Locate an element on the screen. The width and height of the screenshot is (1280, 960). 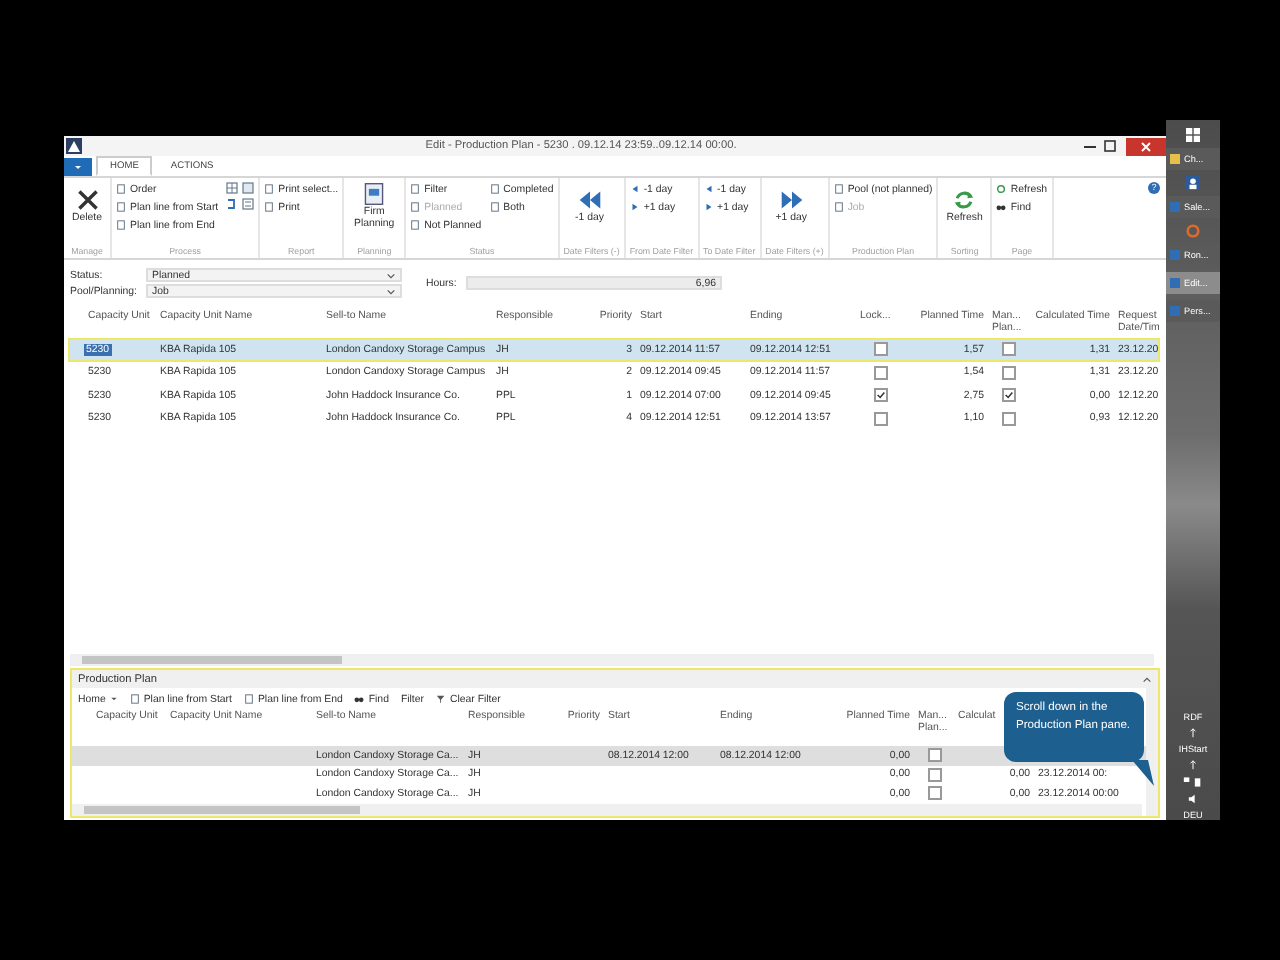
table-icon is located at coordinates (248, 188).